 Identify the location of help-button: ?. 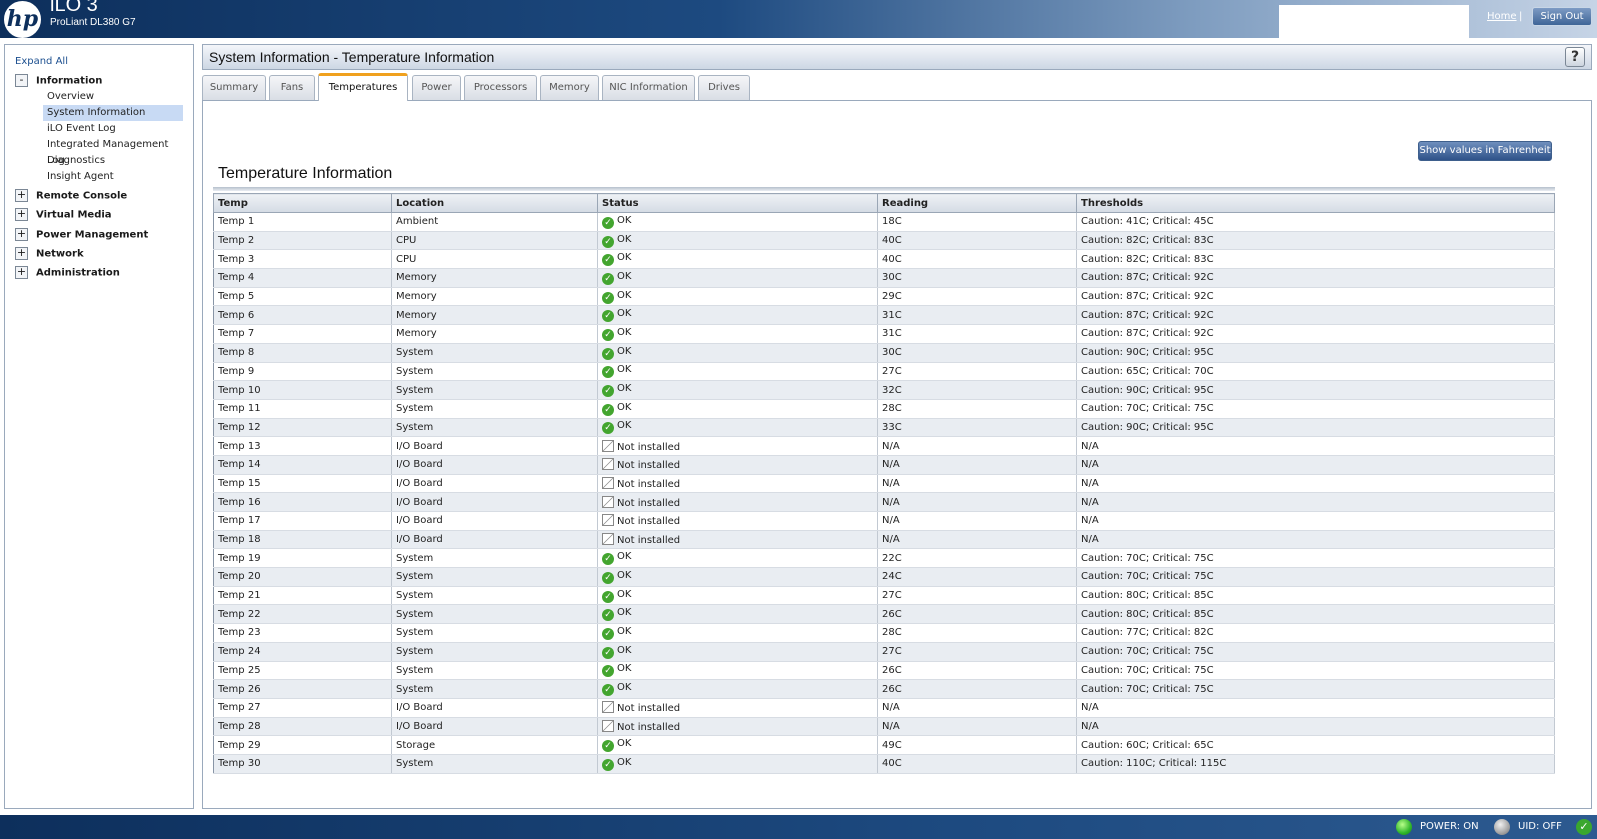
(1575, 57).